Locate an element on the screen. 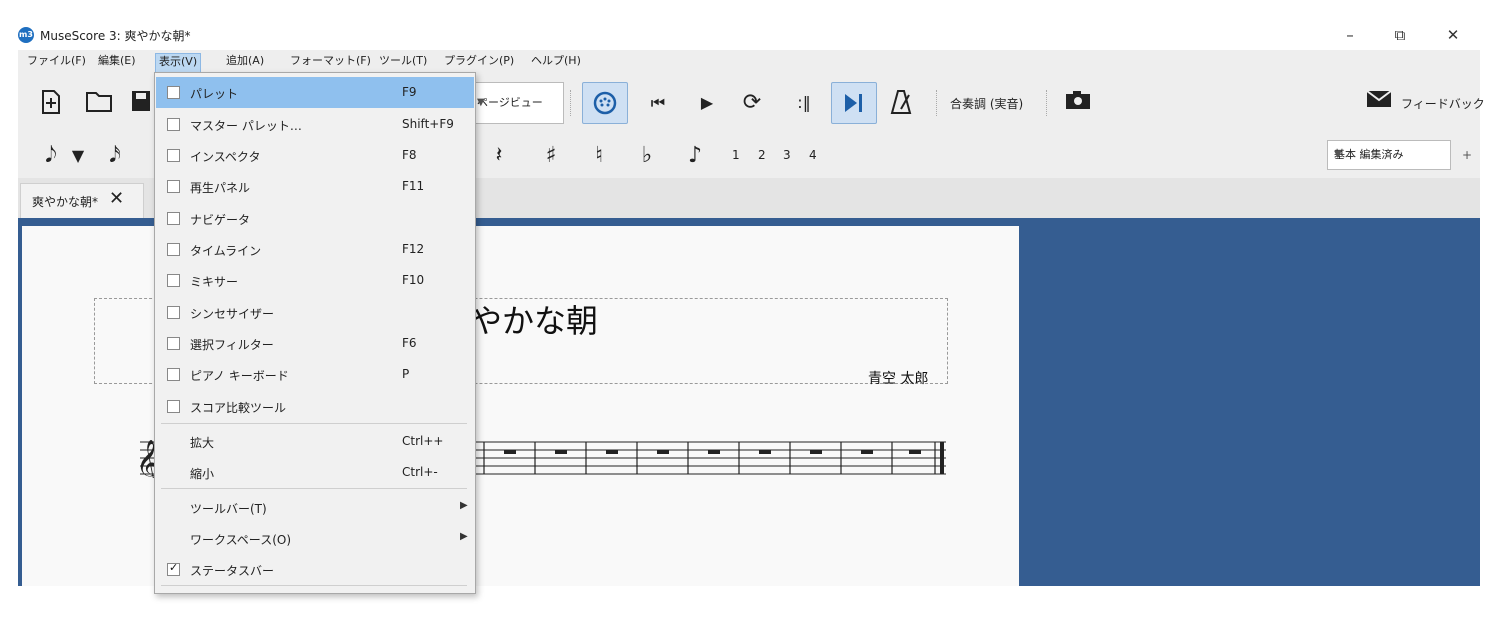  save-icon is located at coordinates (141, 104).